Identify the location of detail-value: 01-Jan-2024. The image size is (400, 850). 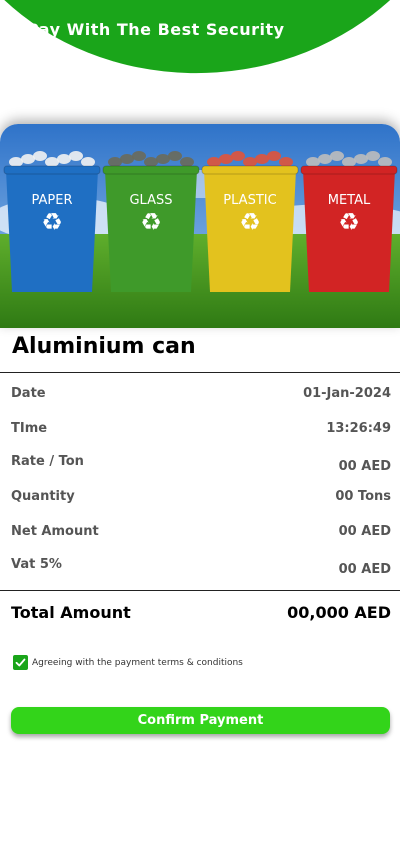
(347, 393).